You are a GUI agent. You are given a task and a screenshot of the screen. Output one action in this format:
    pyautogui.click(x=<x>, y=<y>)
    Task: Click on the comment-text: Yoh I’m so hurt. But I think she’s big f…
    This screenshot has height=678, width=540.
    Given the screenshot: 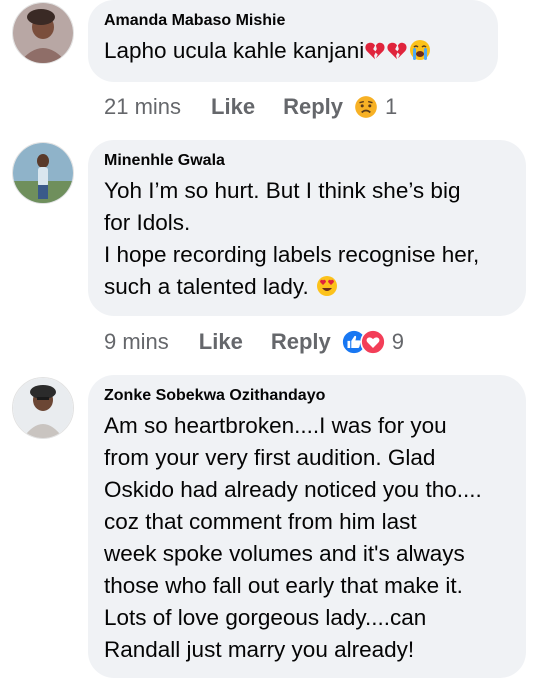 What is the action you would take?
    pyautogui.click(x=306, y=239)
    